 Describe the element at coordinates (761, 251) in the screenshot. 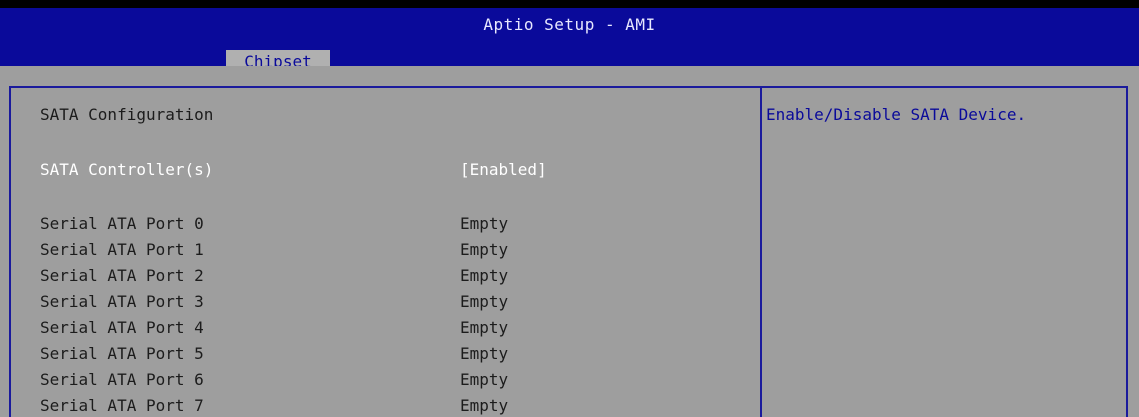

I see `panel-divider` at that location.